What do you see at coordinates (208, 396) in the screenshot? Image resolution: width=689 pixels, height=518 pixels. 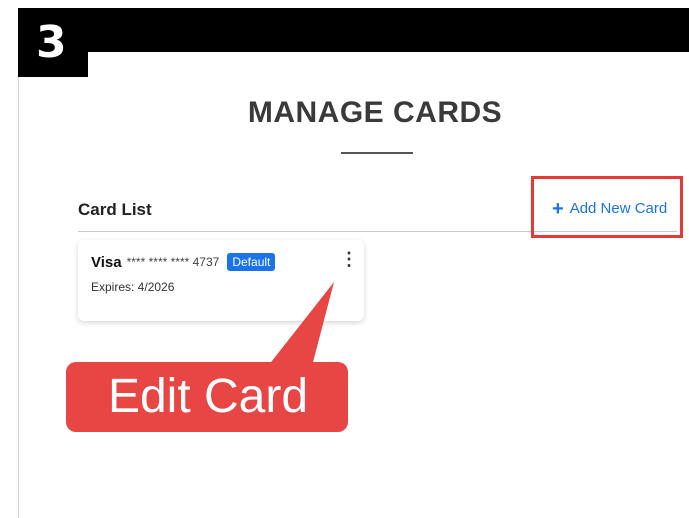 I see `callout-label: Edit Card` at bounding box center [208, 396].